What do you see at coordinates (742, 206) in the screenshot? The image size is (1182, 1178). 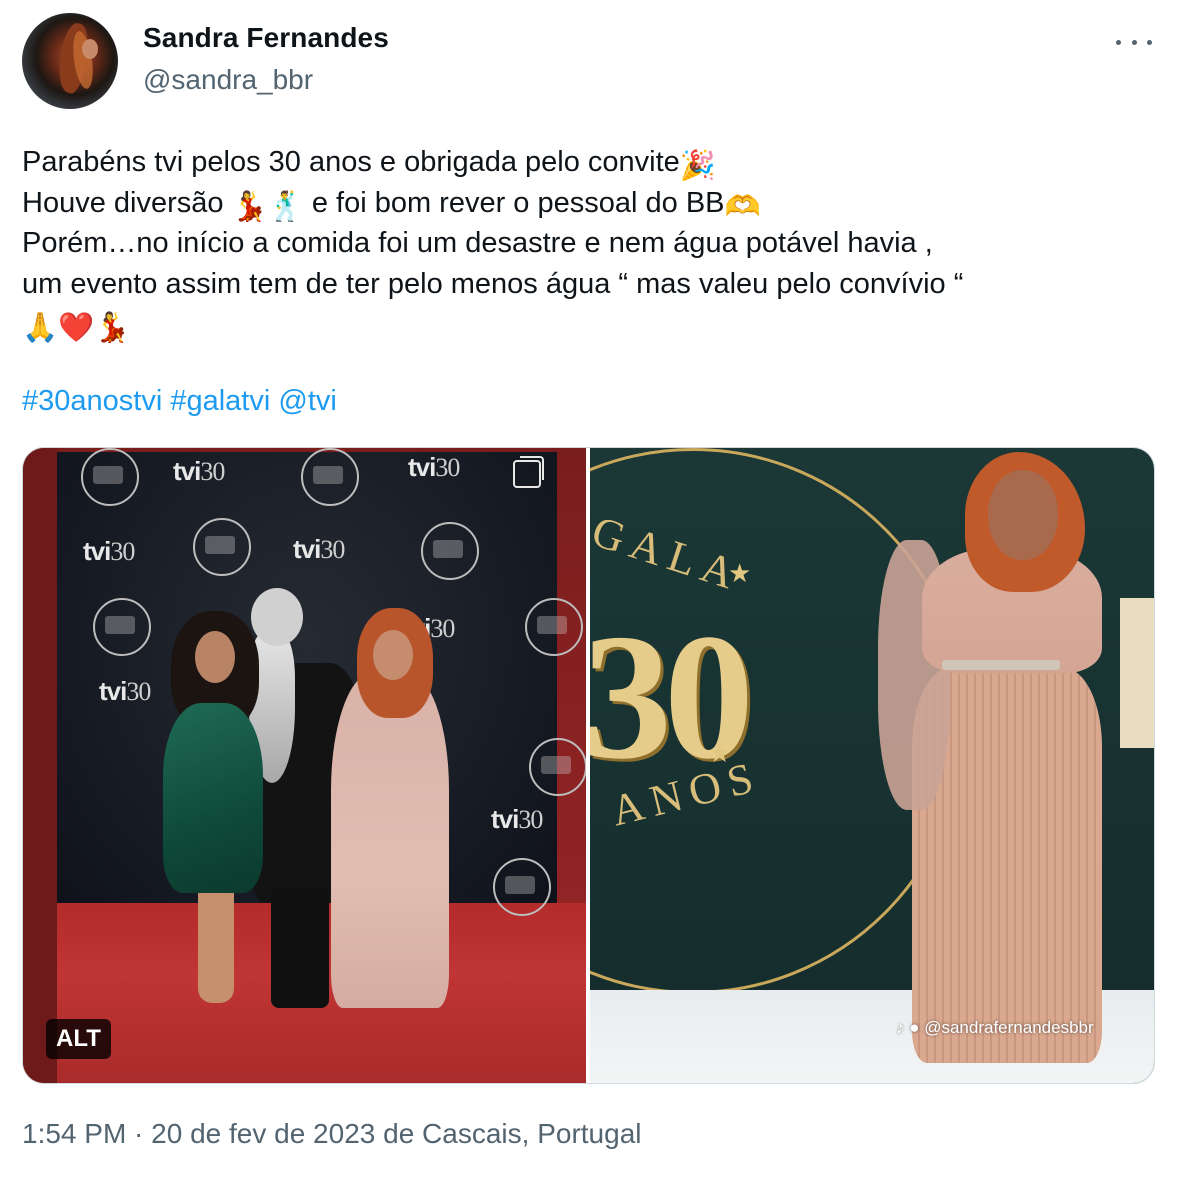 I see `heart-hands-icon: 🫶` at bounding box center [742, 206].